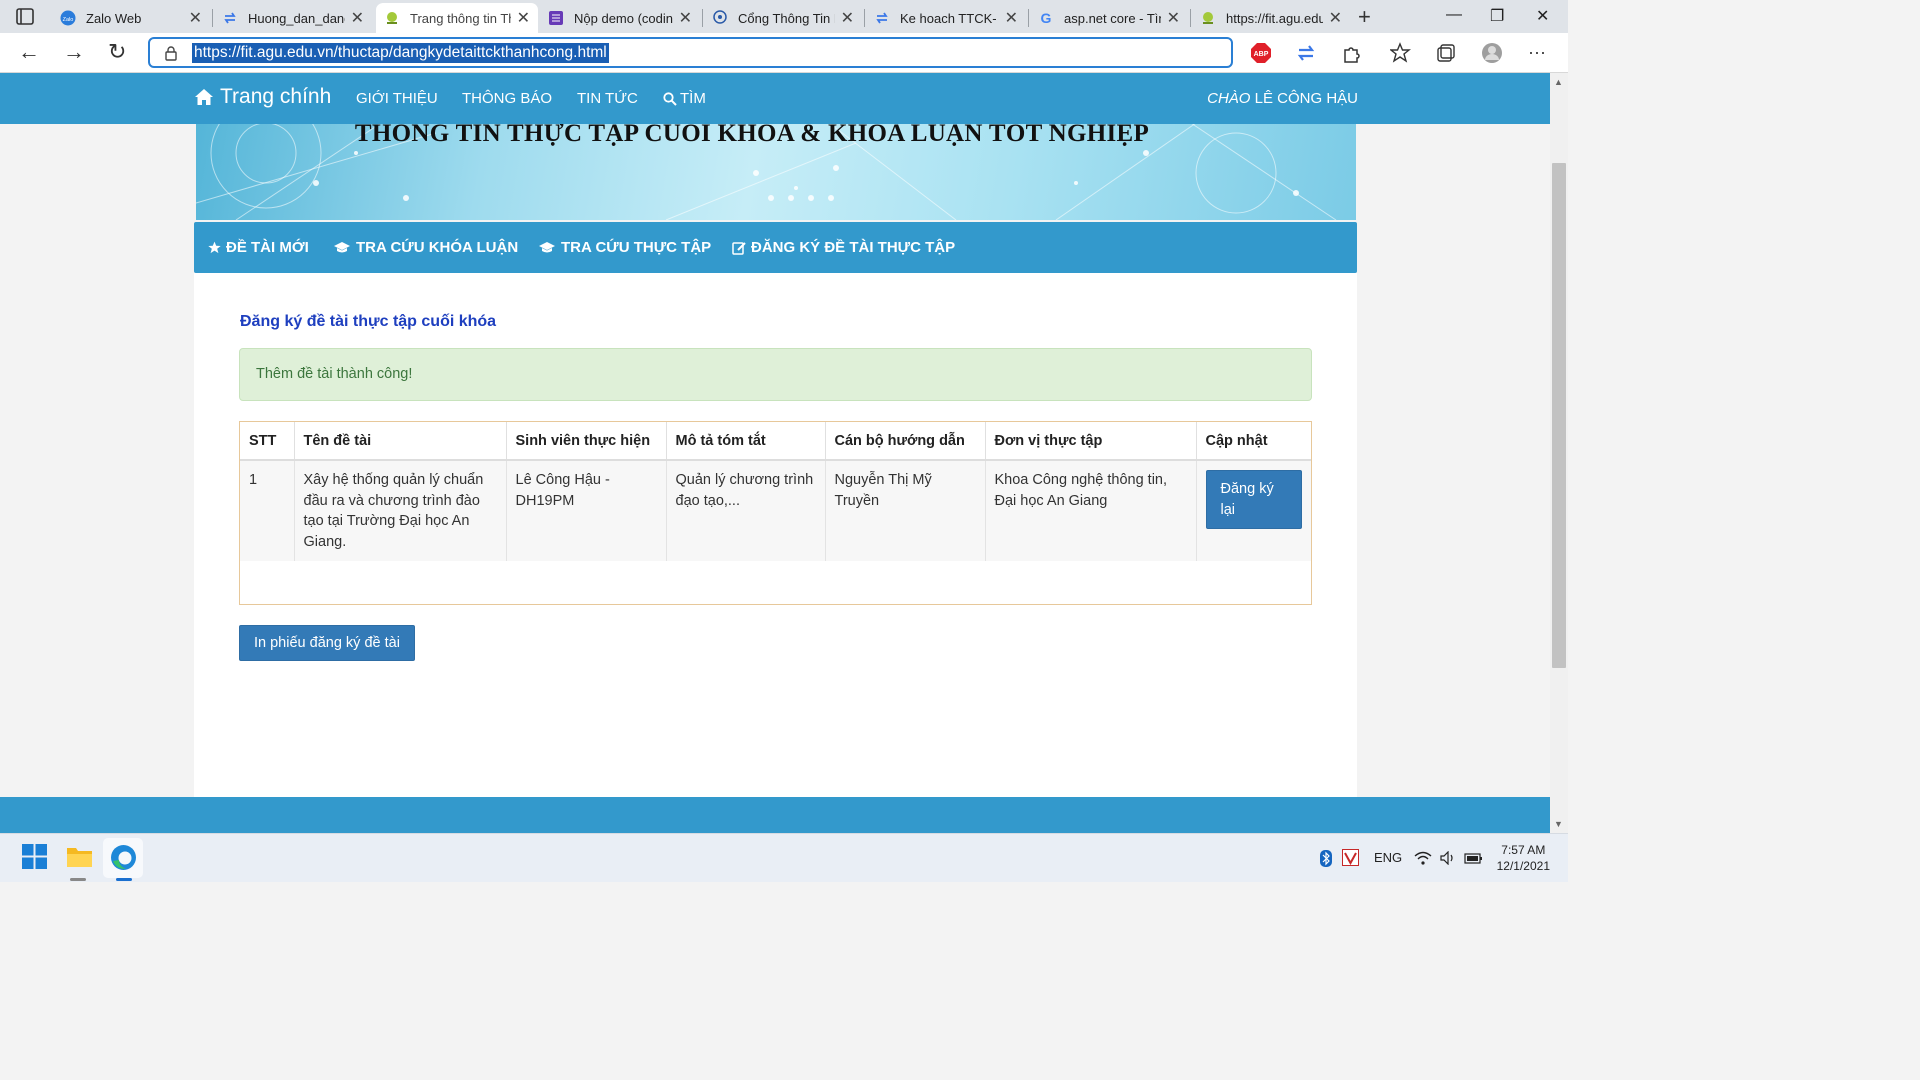 The image size is (1920, 1080). What do you see at coordinates (843, 247) in the screenshot?
I see `subnav-dang-ky-de-tai: ĐĂNG KÝ ĐỀ TÀI THỰC TẬP` at bounding box center [843, 247].